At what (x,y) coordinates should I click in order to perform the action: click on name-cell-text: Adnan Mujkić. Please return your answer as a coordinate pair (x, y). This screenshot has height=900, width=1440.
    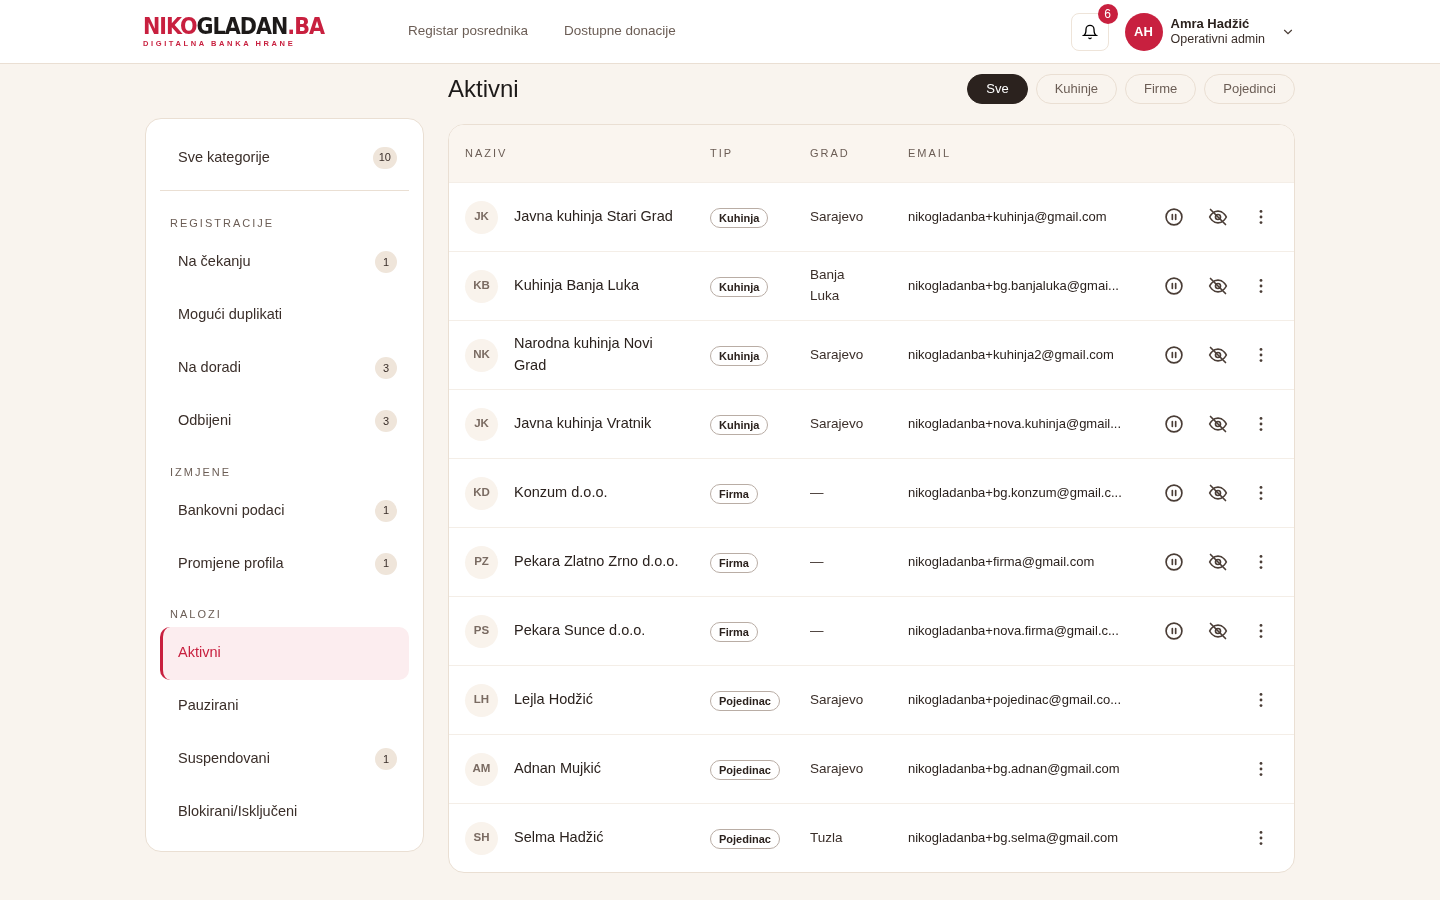
    Looking at the image, I should click on (558, 769).